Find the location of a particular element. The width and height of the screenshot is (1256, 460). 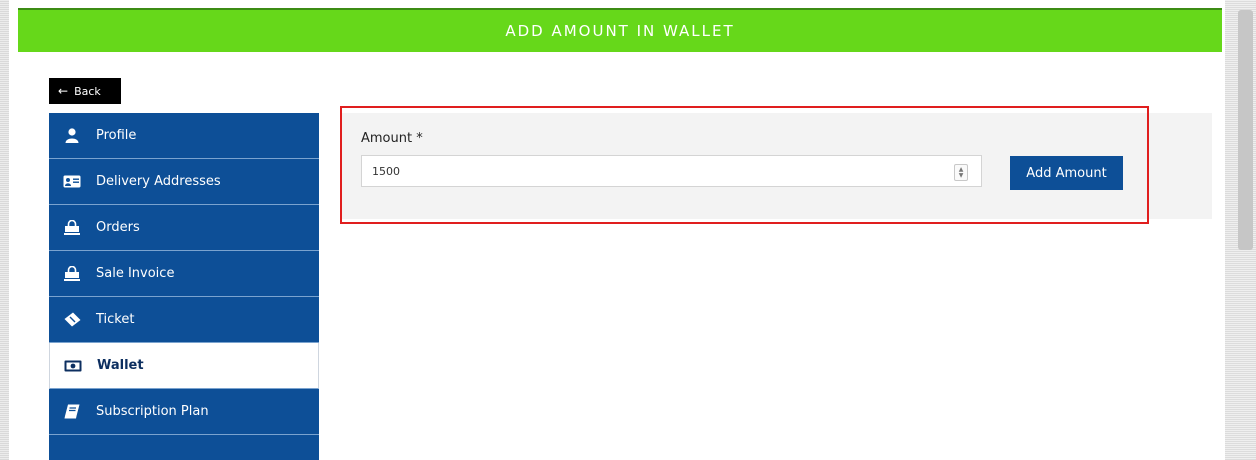

page-title-bar: ADD AMOUNT IN WALLET is located at coordinates (620, 30).